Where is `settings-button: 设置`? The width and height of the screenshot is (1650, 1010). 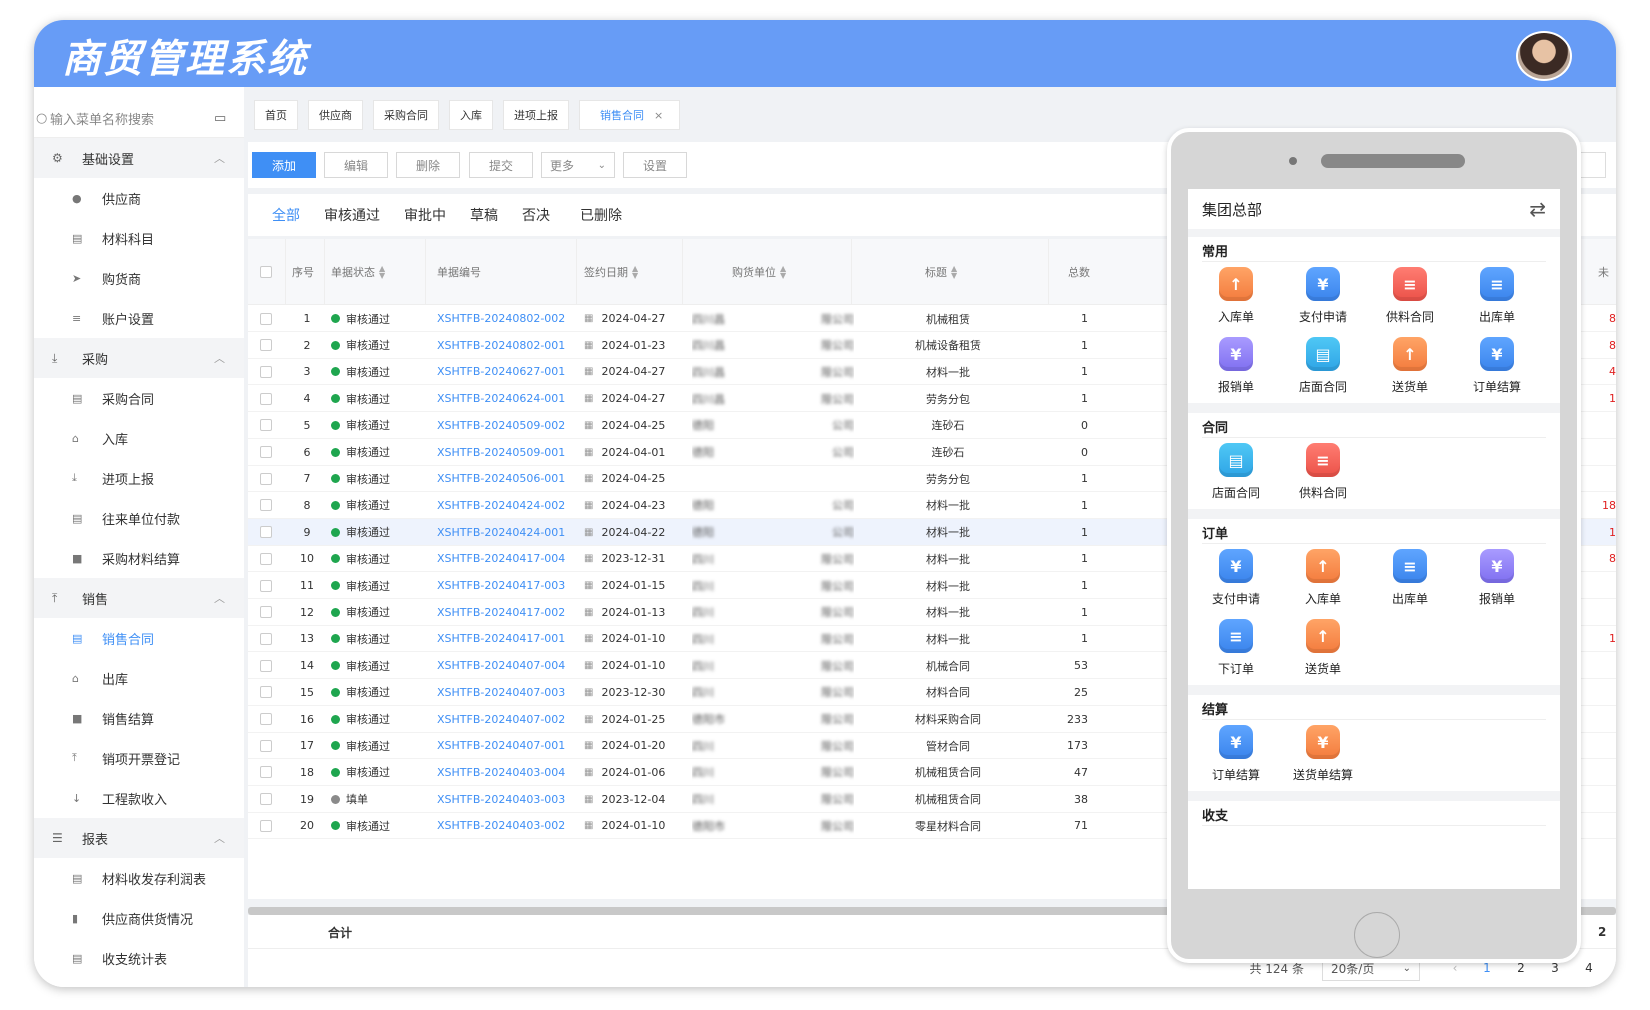
settings-button: 设置 is located at coordinates (655, 165).